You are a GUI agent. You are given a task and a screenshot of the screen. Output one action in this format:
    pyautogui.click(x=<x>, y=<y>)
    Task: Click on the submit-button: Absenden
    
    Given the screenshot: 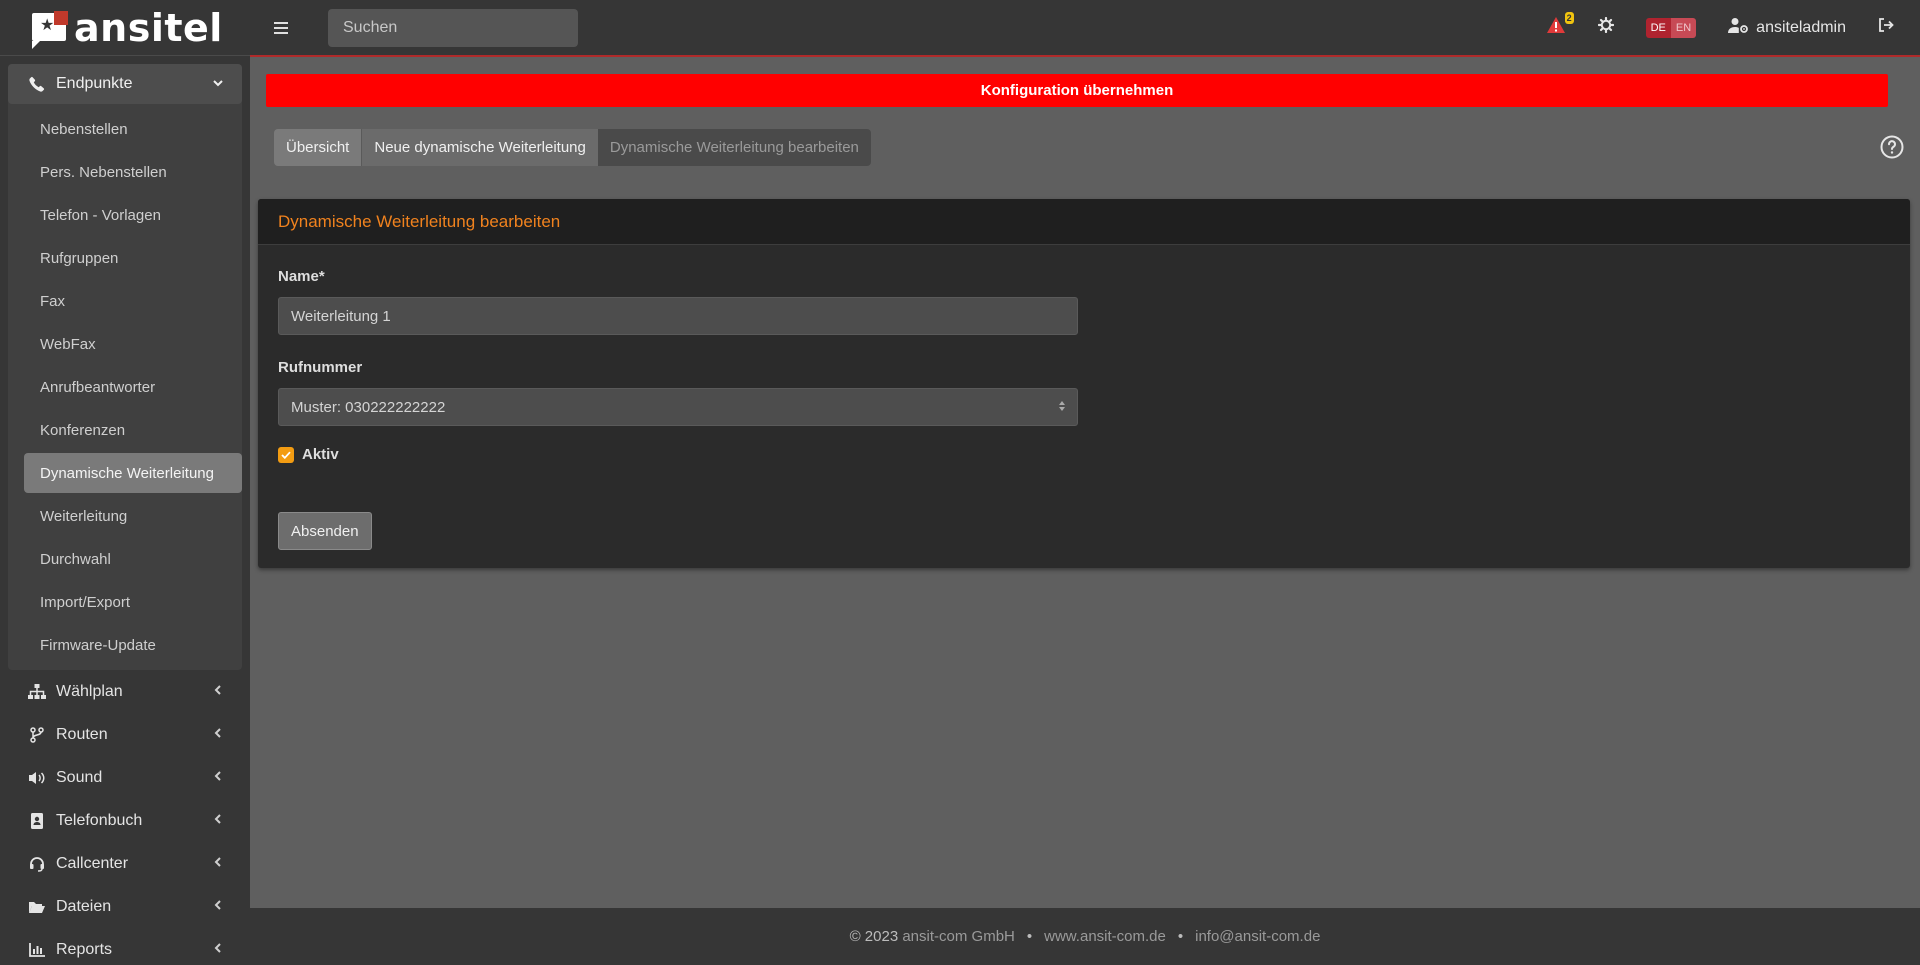 What is the action you would take?
    pyautogui.click(x=325, y=531)
    